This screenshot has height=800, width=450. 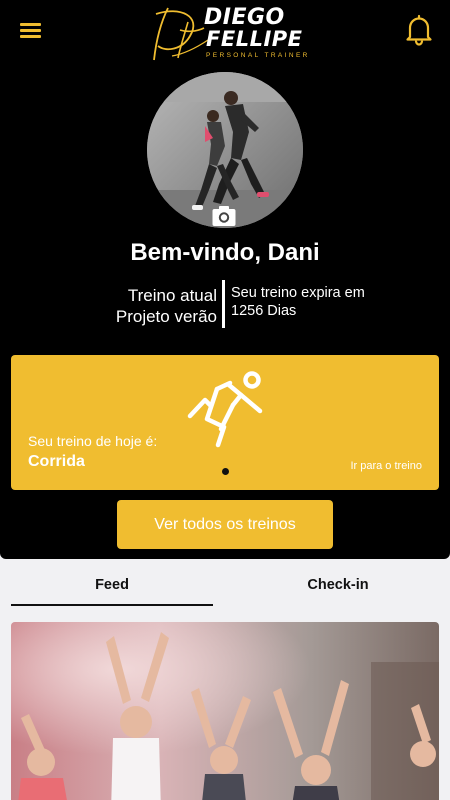 What do you see at coordinates (93, 441) in the screenshot?
I see `today-workout-label: Seu treino de hoje é:` at bounding box center [93, 441].